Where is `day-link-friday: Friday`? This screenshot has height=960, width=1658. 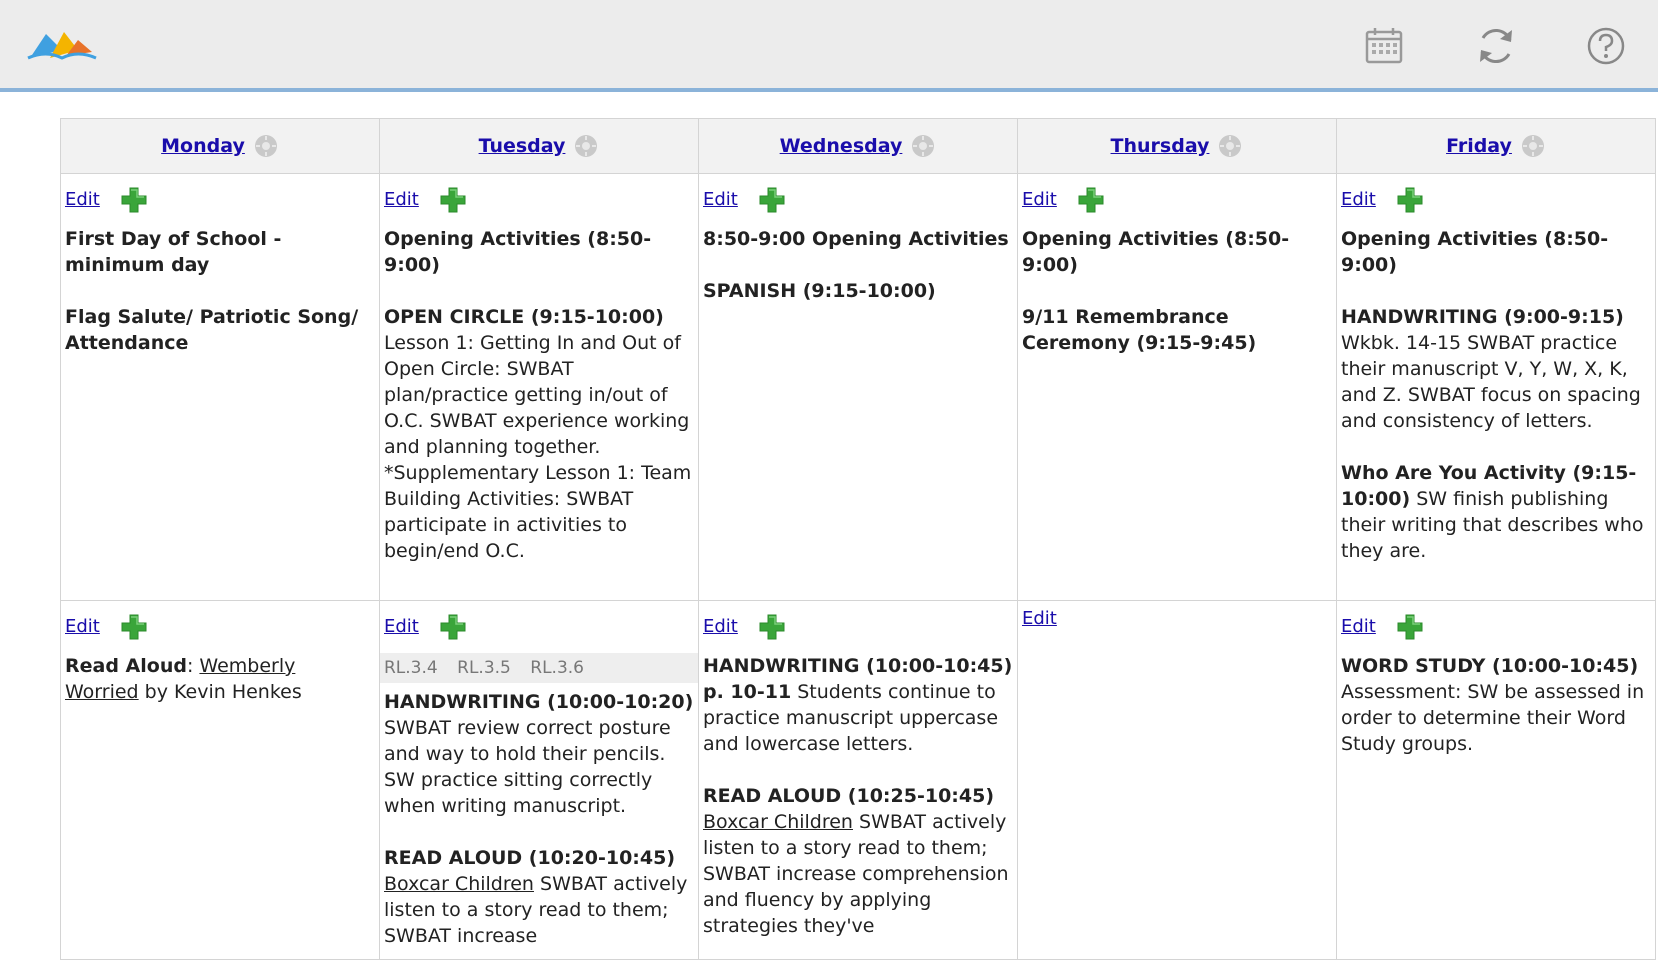 day-link-friday: Friday is located at coordinates (1479, 146).